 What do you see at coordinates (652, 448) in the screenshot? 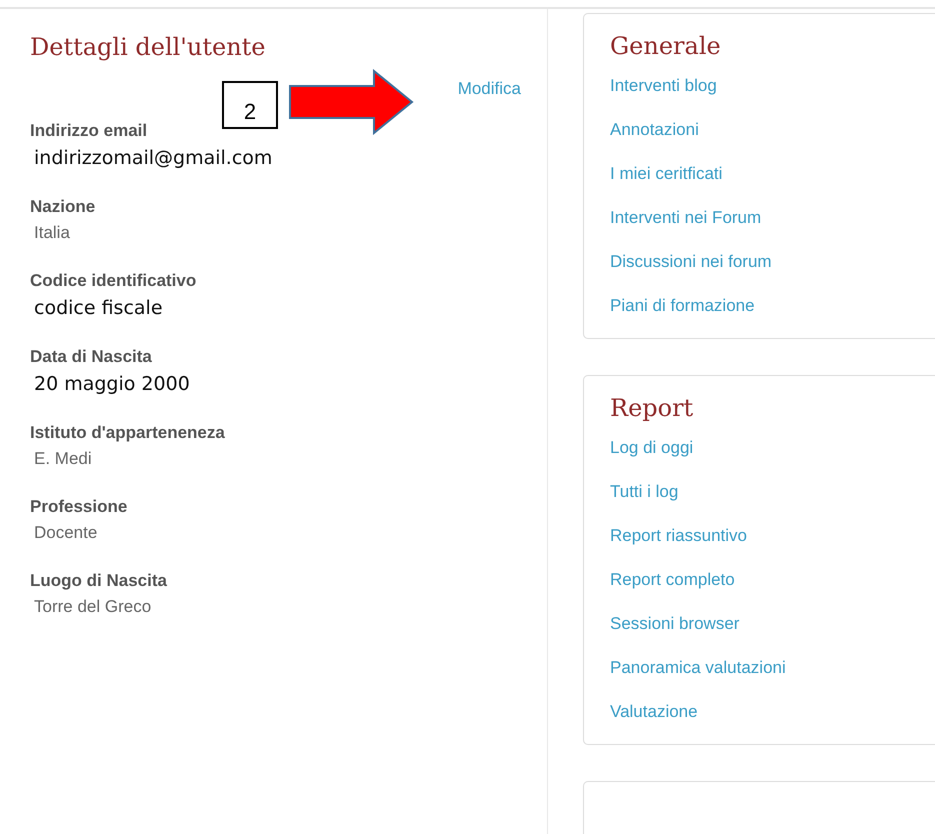
I see `card-link: Log di oggi` at bounding box center [652, 448].